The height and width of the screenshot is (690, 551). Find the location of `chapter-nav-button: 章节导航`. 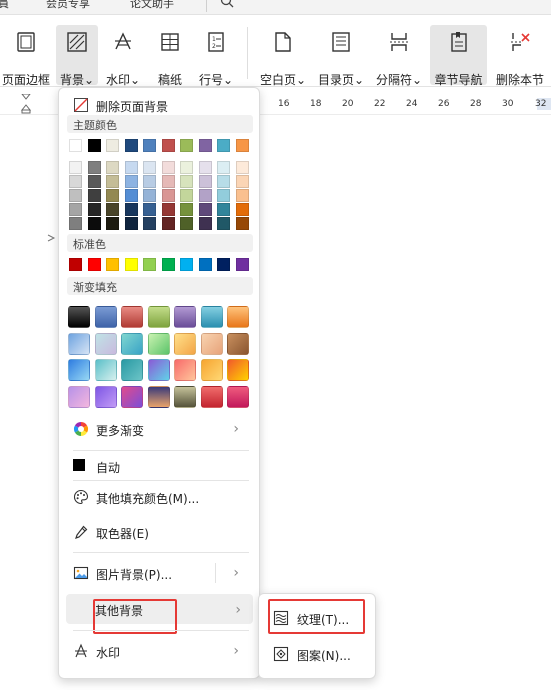

chapter-nav-button: 章节导航 is located at coordinates (458, 56).